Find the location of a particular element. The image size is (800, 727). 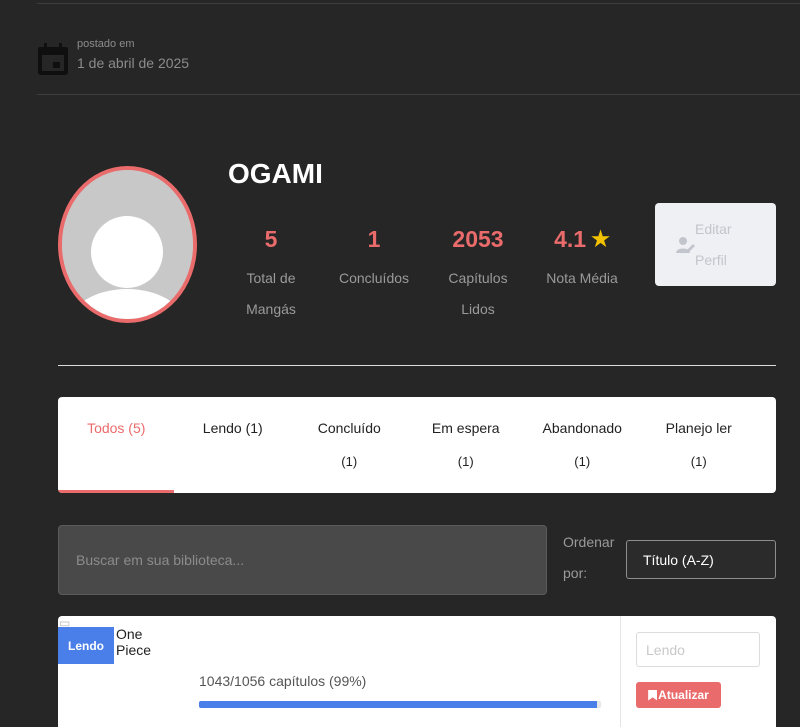

stat-capitulos-lidos: 2053 Capítulos Lidos is located at coordinates (478, 274).